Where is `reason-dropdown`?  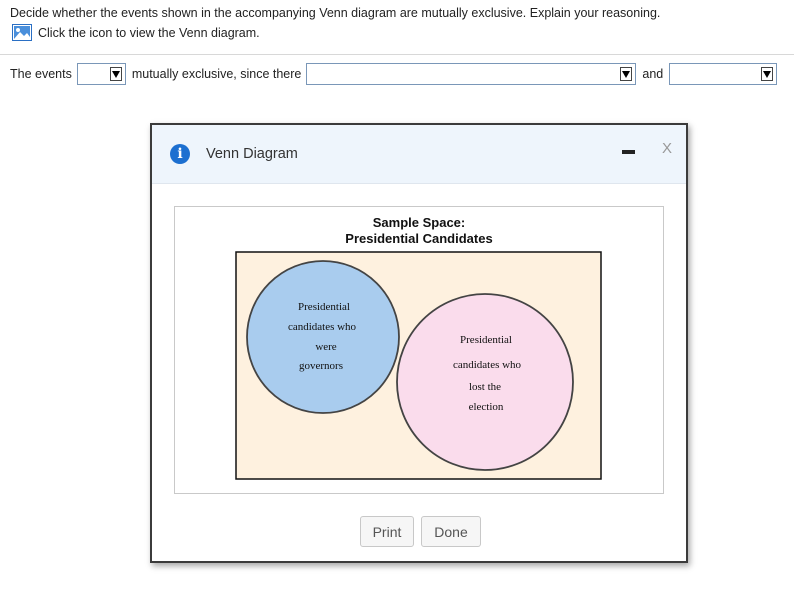 reason-dropdown is located at coordinates (471, 74).